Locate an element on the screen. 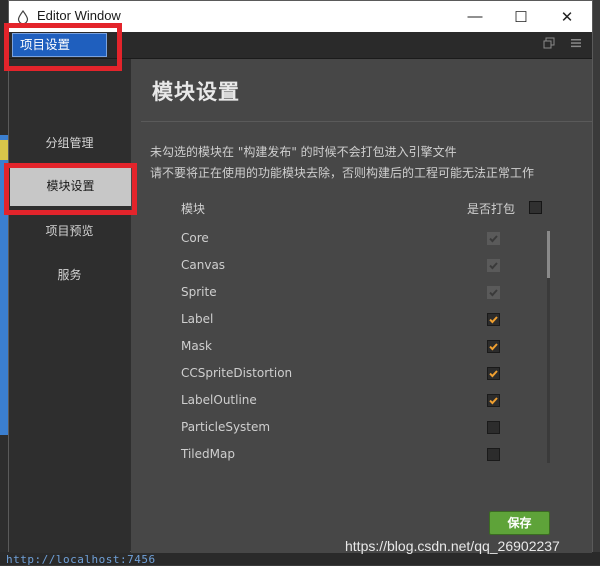  module-row: Canvas is located at coordinates (356, 266).